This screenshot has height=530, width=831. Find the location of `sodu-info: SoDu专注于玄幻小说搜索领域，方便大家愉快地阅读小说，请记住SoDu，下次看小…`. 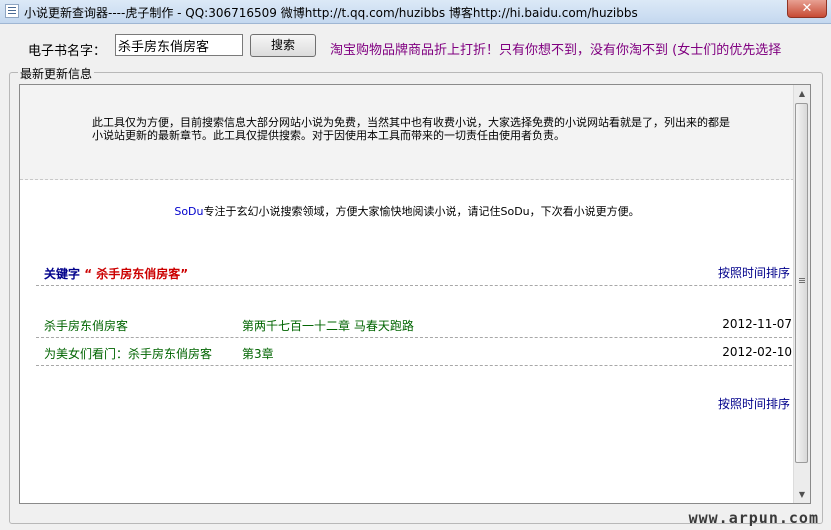

sodu-info: SoDu专注于玄幻小说搜索领域，方便大家愉快地阅读小说，请记住SoDu，下次看小… is located at coordinates (407, 211).